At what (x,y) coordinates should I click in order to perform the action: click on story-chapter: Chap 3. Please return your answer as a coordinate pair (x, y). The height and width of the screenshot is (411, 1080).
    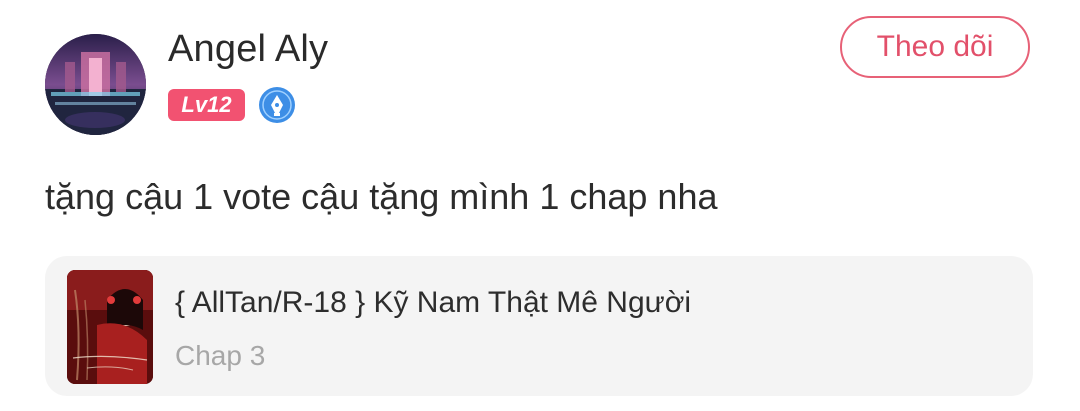
    Looking at the image, I should click on (220, 355).